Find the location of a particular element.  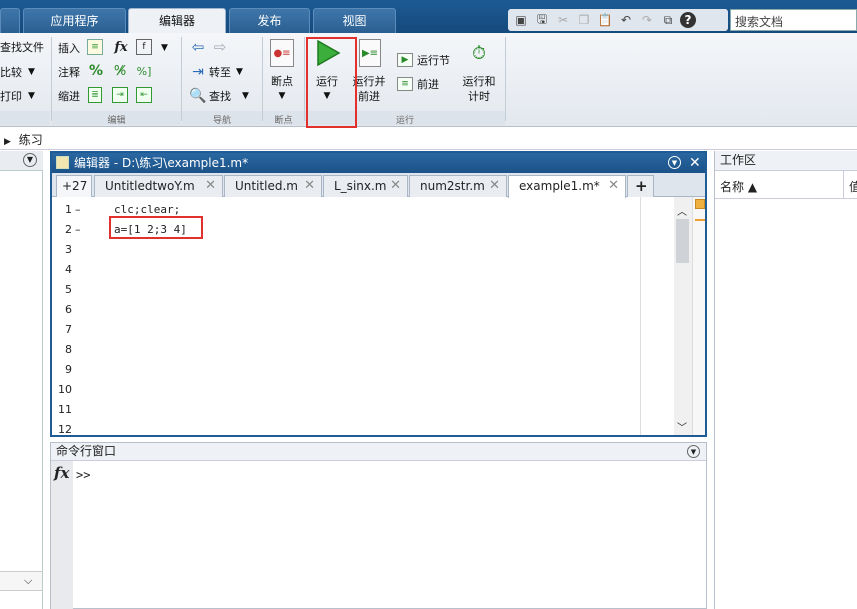

advance-button: 前进 is located at coordinates (428, 84).